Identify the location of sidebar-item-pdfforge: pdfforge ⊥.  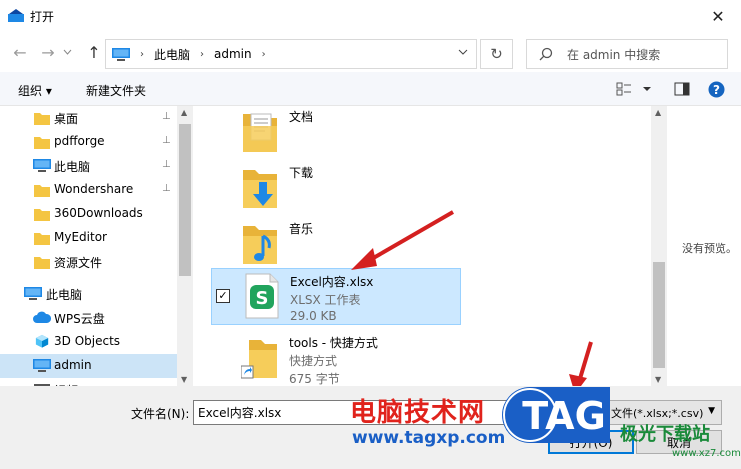
(88, 142).